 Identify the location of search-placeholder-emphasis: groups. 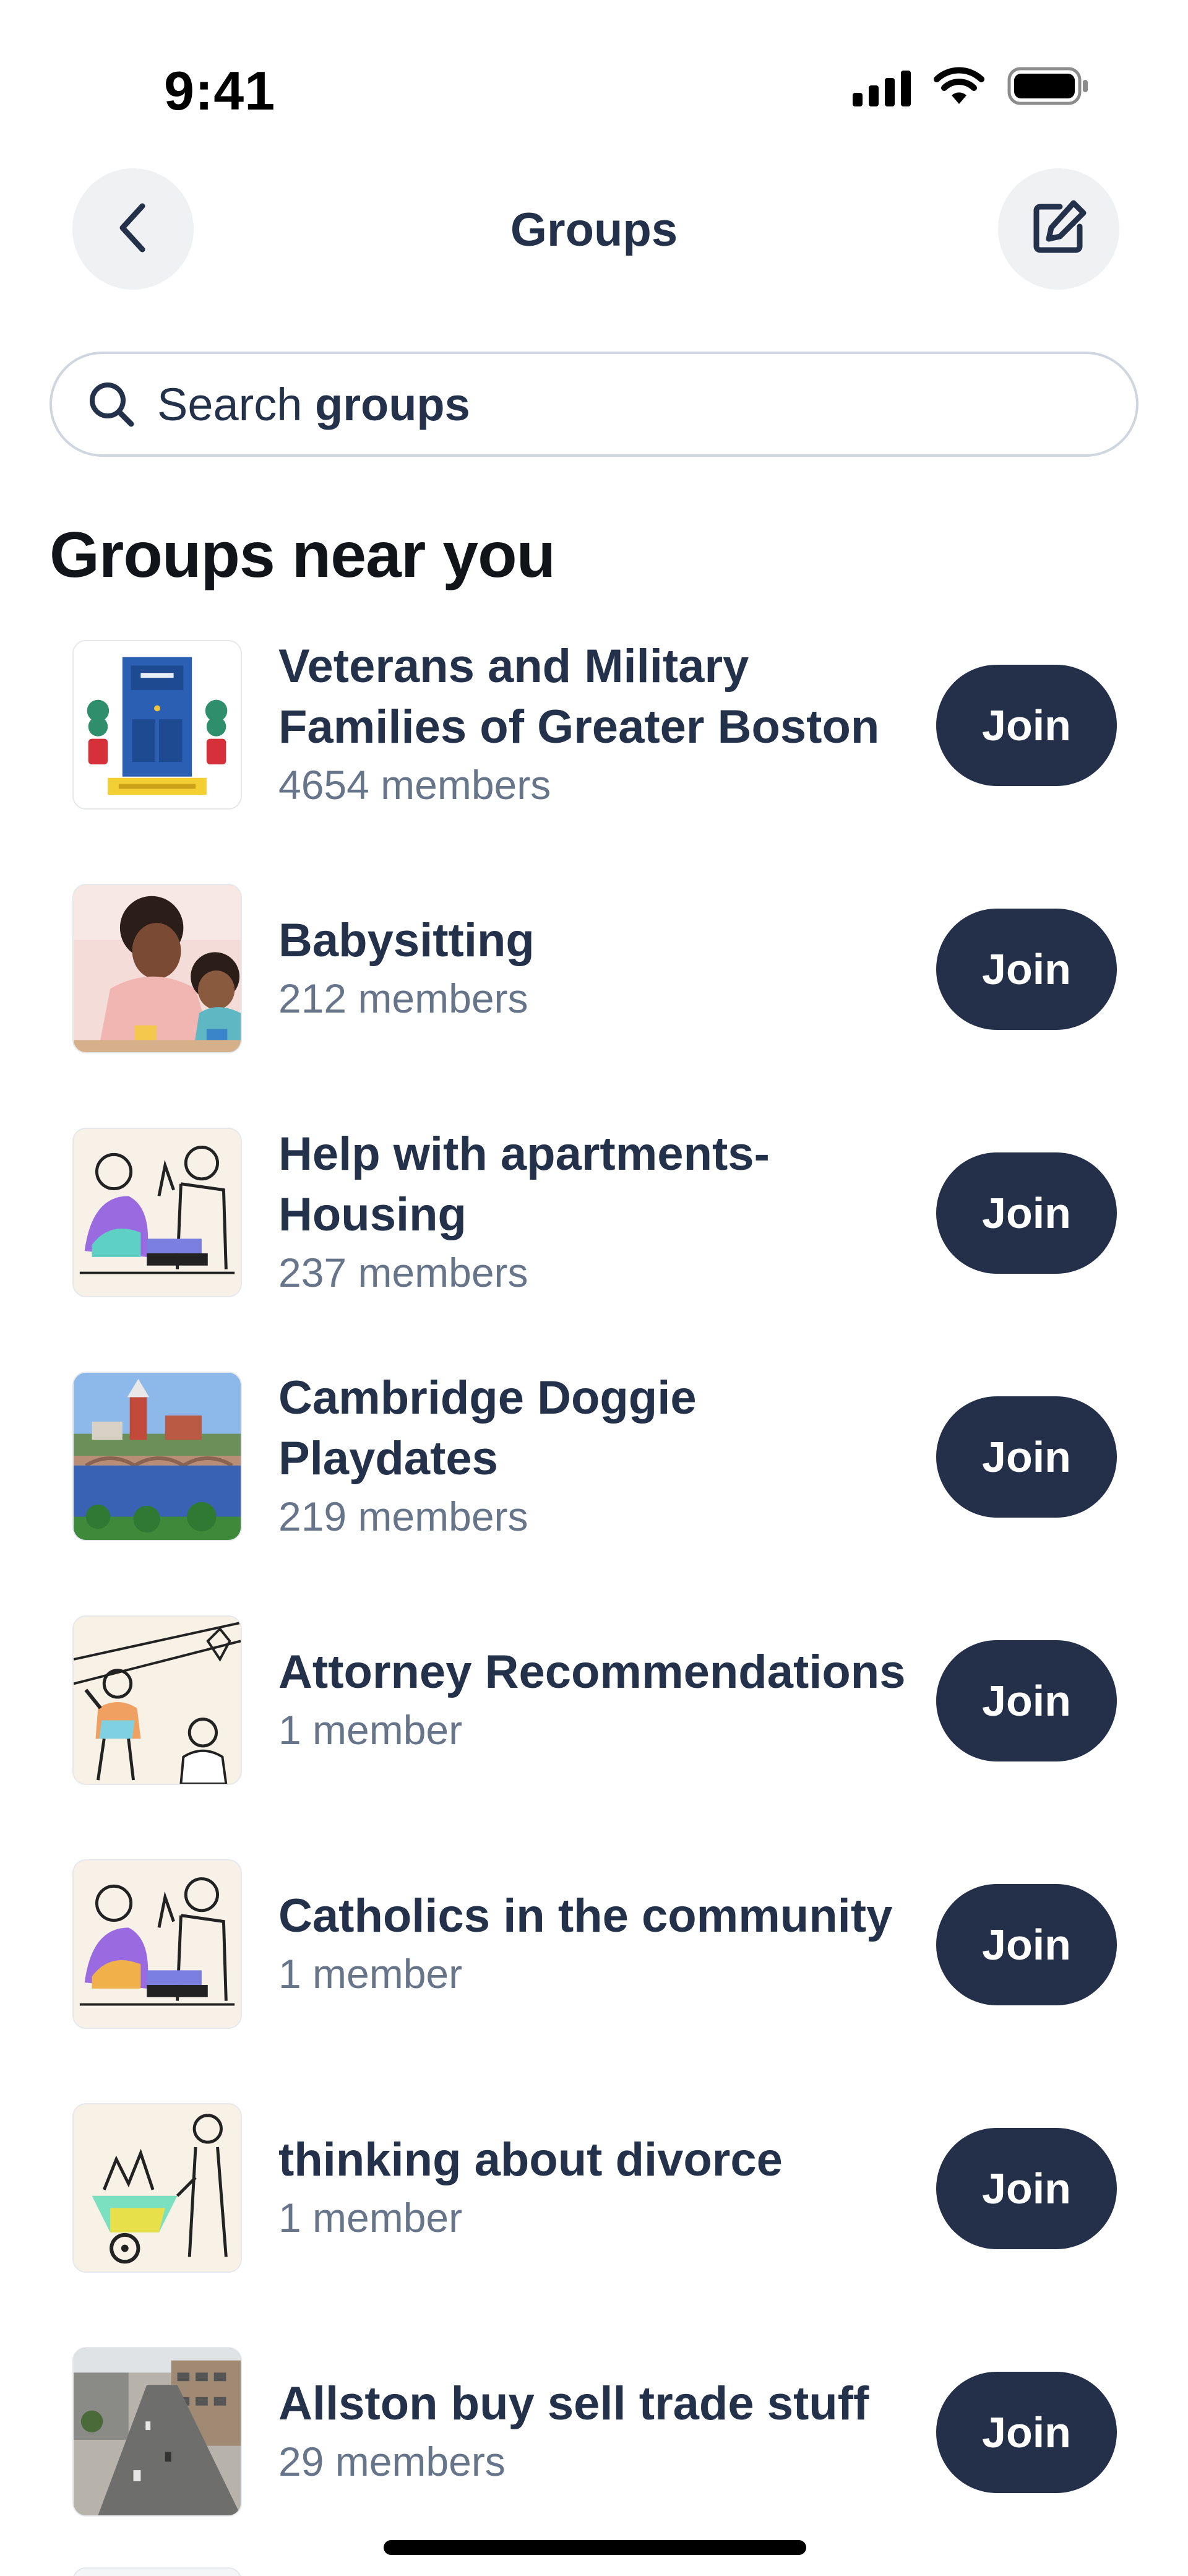
(392, 404).